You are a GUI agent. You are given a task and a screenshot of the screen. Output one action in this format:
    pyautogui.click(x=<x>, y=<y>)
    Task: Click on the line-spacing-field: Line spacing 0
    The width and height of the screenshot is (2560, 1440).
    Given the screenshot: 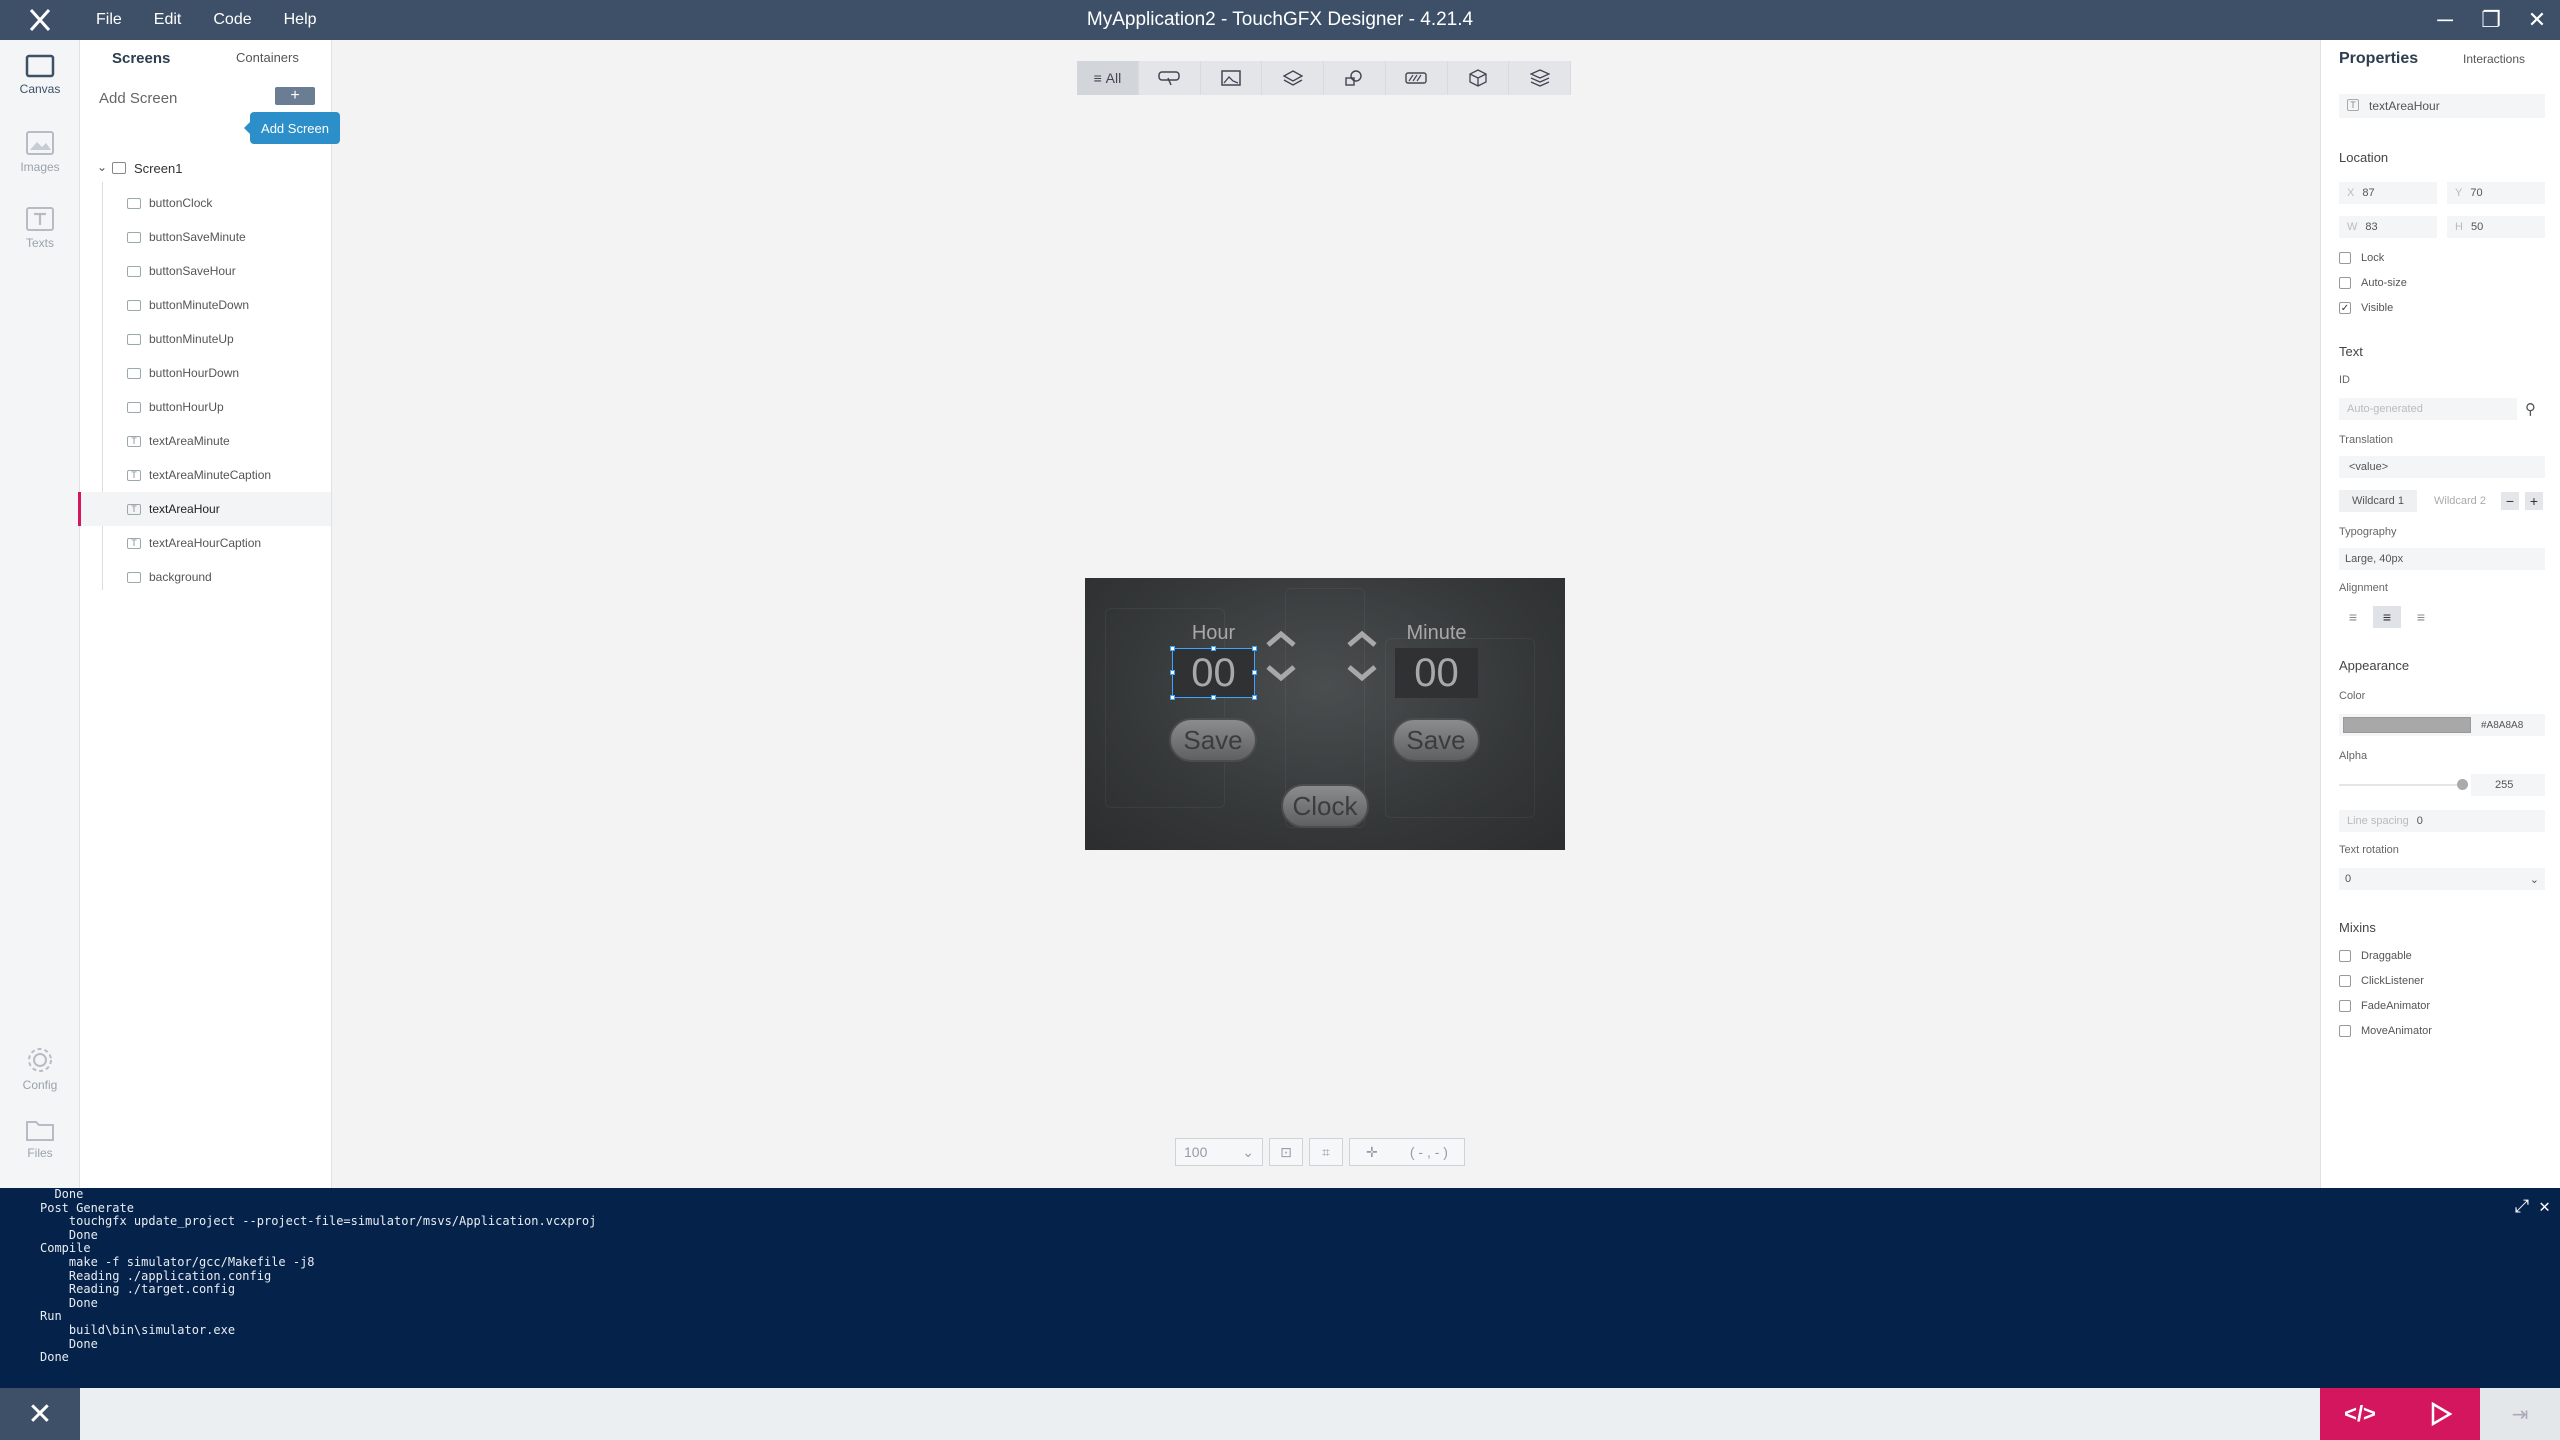 What is the action you would take?
    pyautogui.click(x=2442, y=821)
    